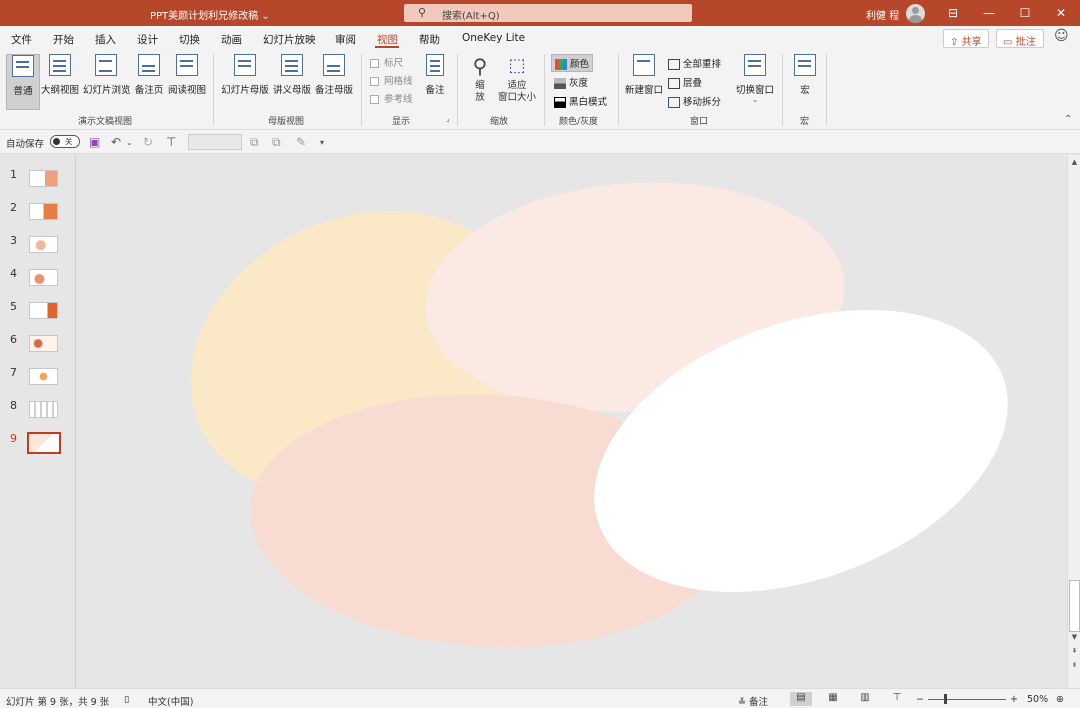 Image resolution: width=1080 pixels, height=708 pixels. I want to click on arrange-all-button: 全部重排, so click(694, 63).